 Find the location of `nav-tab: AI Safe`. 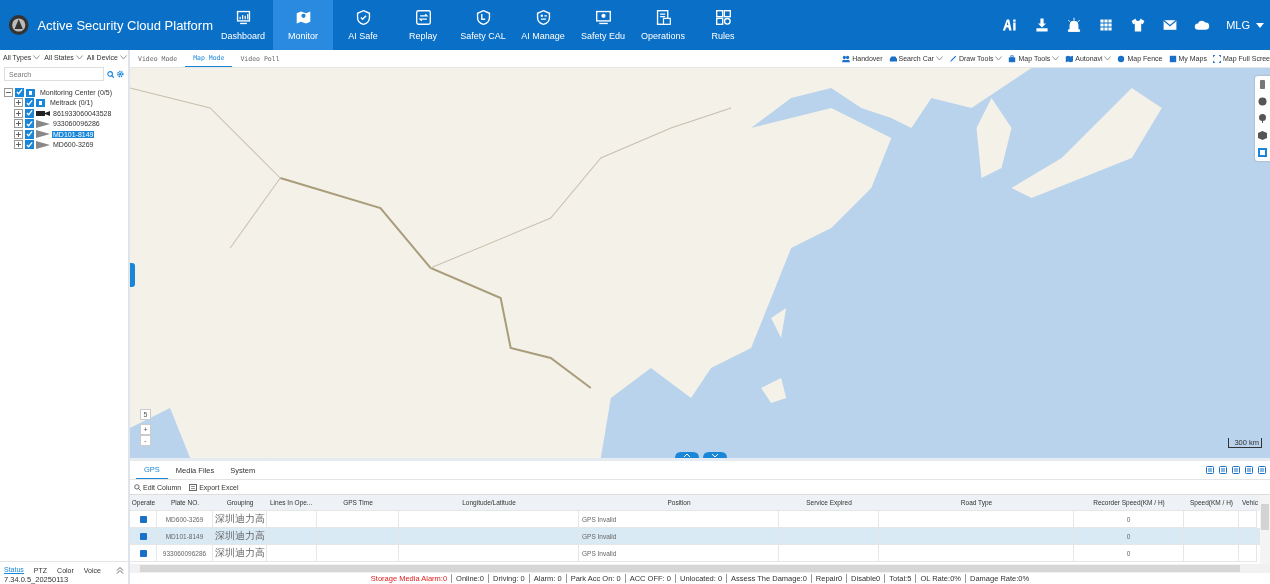

nav-tab: AI Safe is located at coordinates (363, 25).